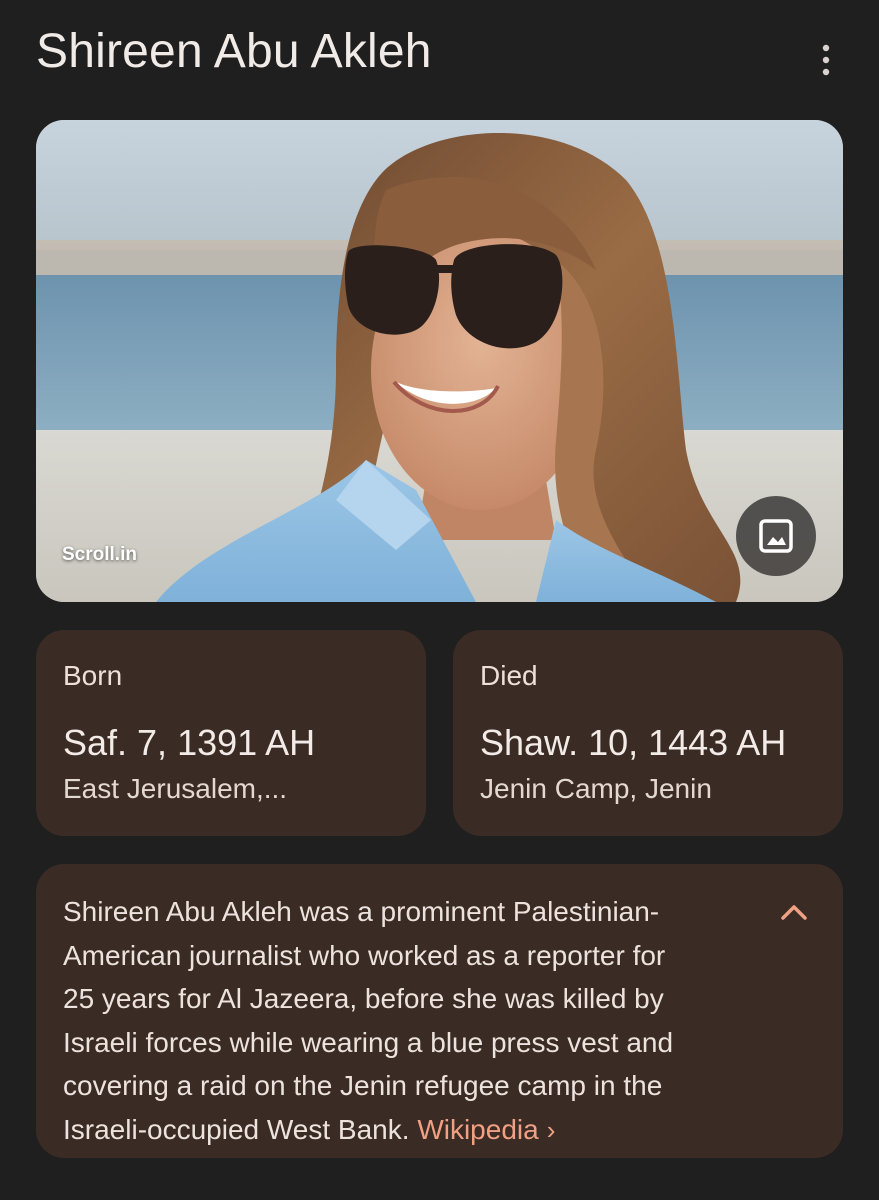 This screenshot has width=879, height=1200. I want to click on born-label: Born, so click(93, 675).